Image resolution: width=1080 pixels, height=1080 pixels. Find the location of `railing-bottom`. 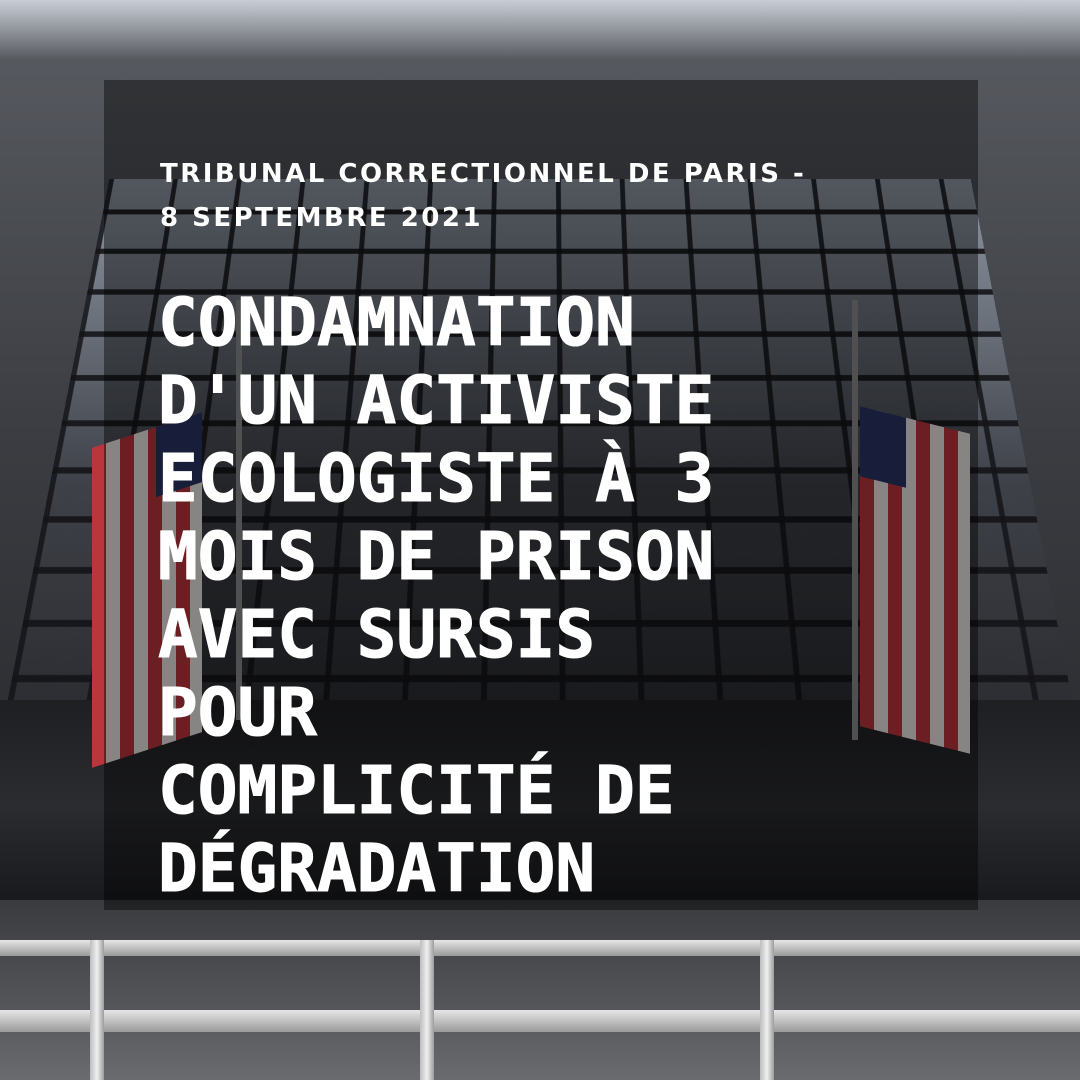

railing-bottom is located at coordinates (540, 1021).